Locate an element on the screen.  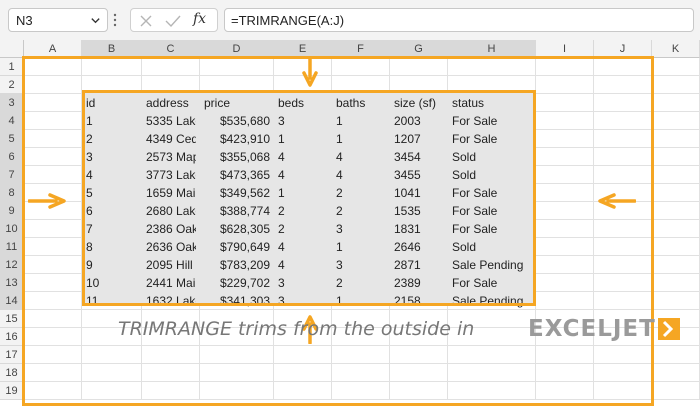
caption-text: TRIMRANGE trims from the outside in is located at coordinates (296, 329).